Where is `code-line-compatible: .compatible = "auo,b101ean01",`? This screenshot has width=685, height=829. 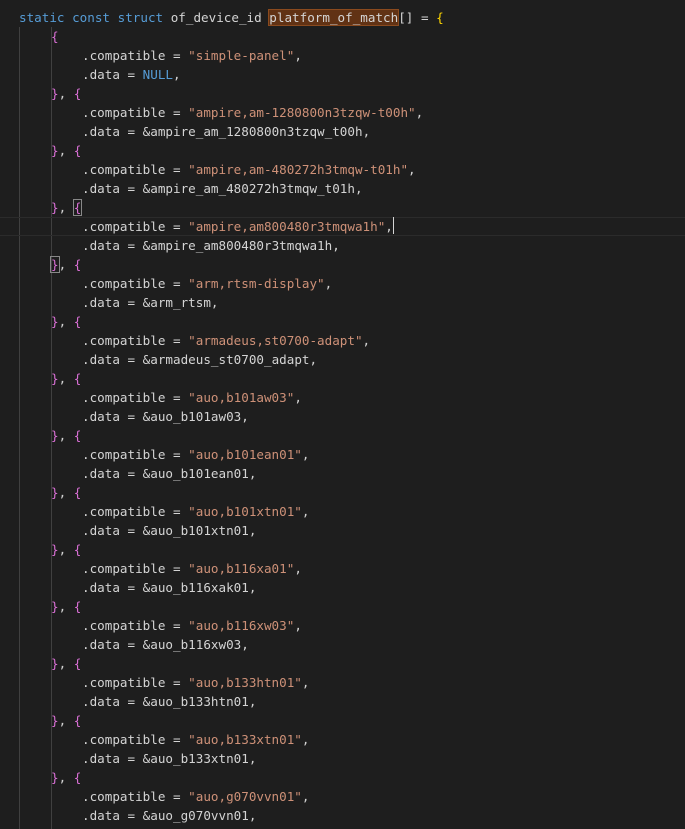
code-line-compatible: .compatible = "auo,b101ean01", is located at coordinates (342, 454).